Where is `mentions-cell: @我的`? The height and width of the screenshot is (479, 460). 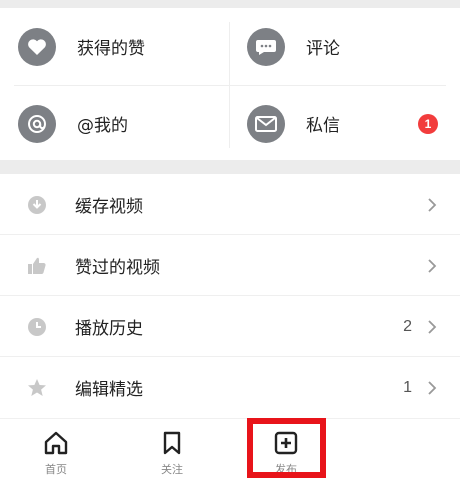 mentions-cell: @我的 is located at coordinates (115, 123).